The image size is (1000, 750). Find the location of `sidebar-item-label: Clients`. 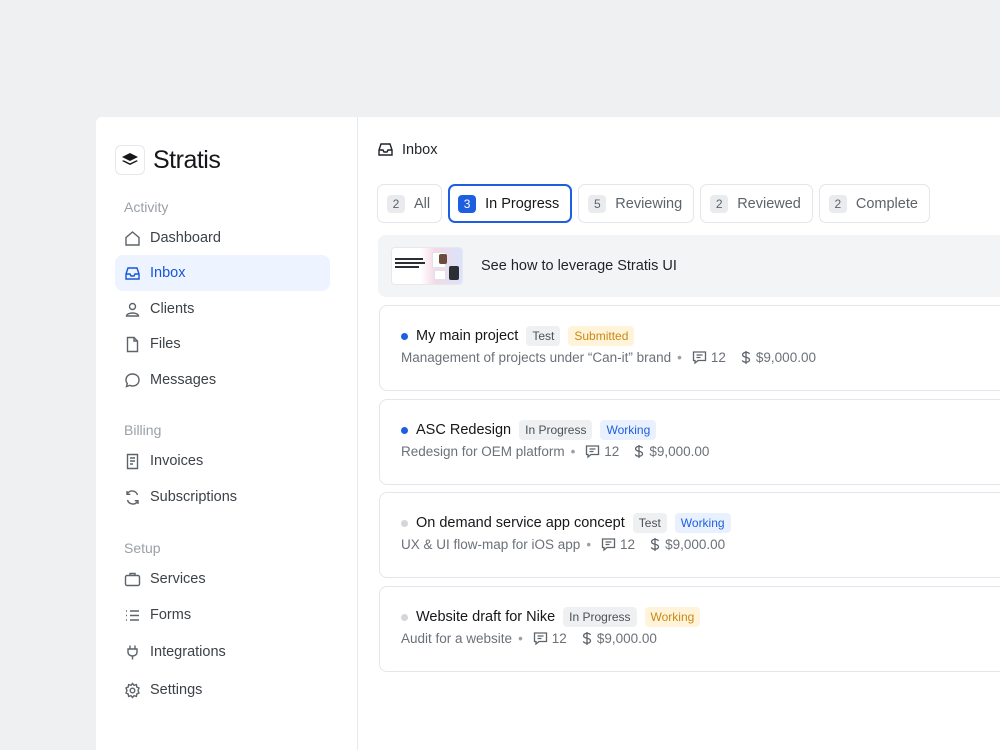

sidebar-item-label: Clients is located at coordinates (172, 309).